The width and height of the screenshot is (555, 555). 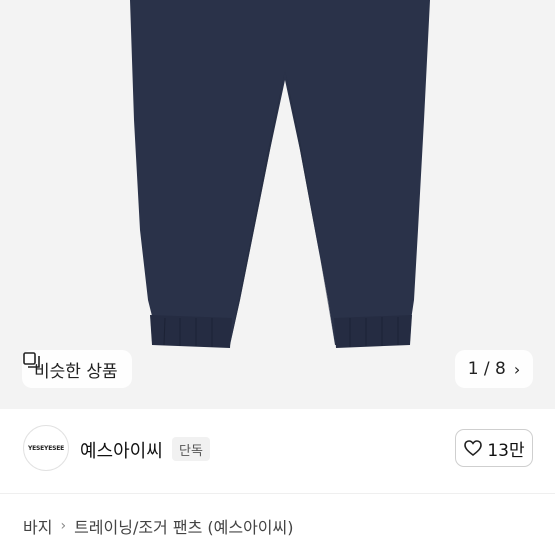 I want to click on like-count: 13만, so click(x=506, y=450).